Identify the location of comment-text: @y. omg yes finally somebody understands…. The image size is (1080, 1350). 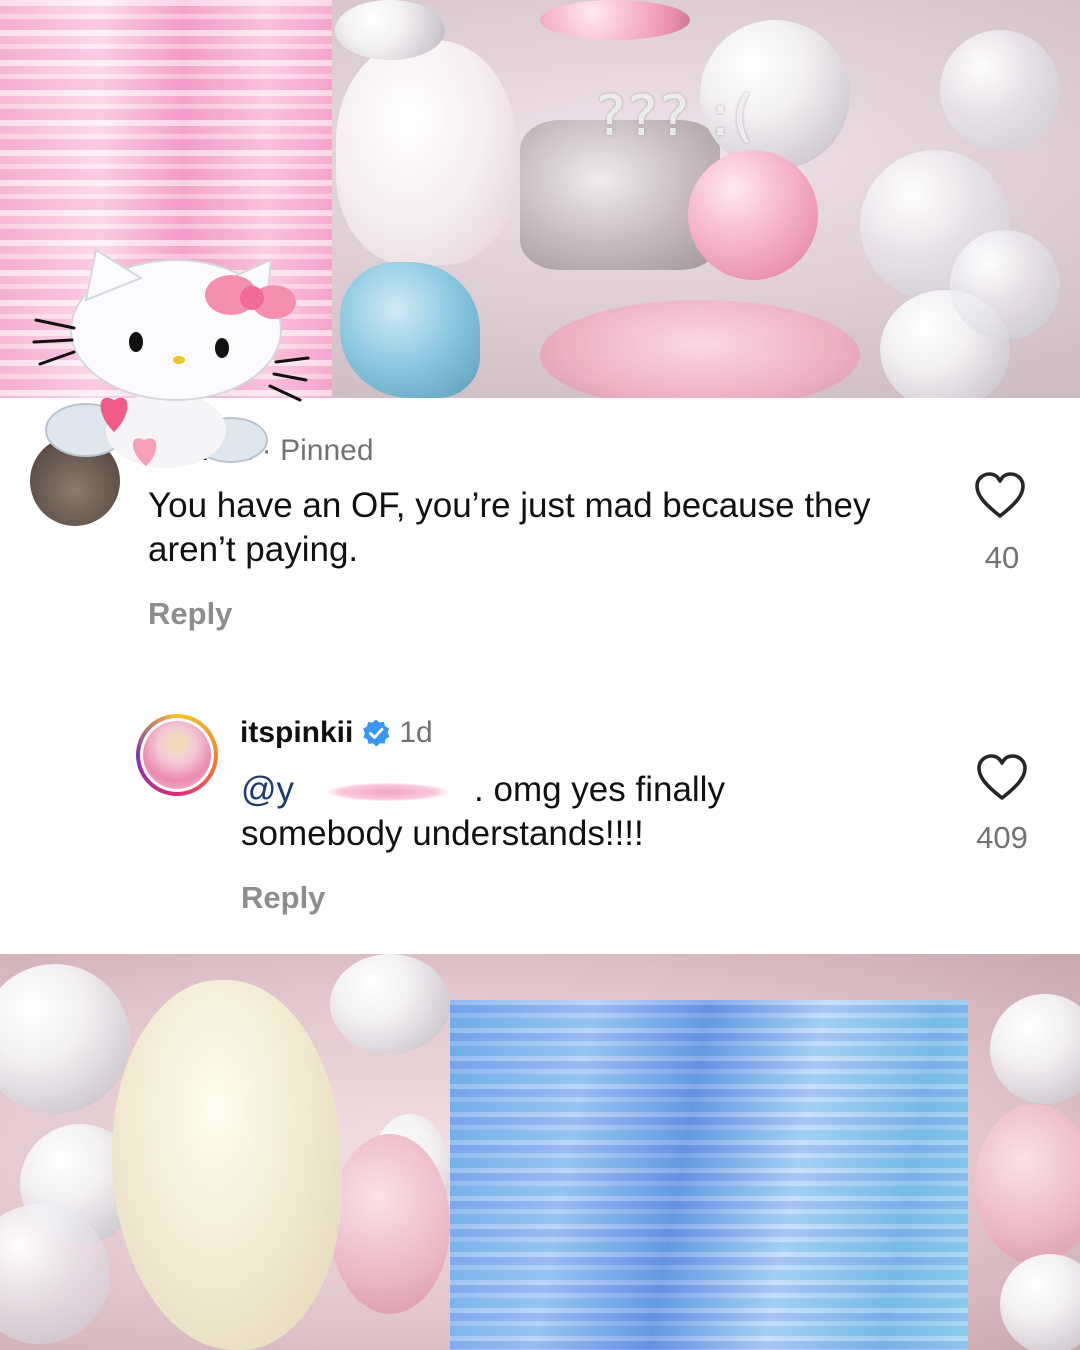
(561, 812).